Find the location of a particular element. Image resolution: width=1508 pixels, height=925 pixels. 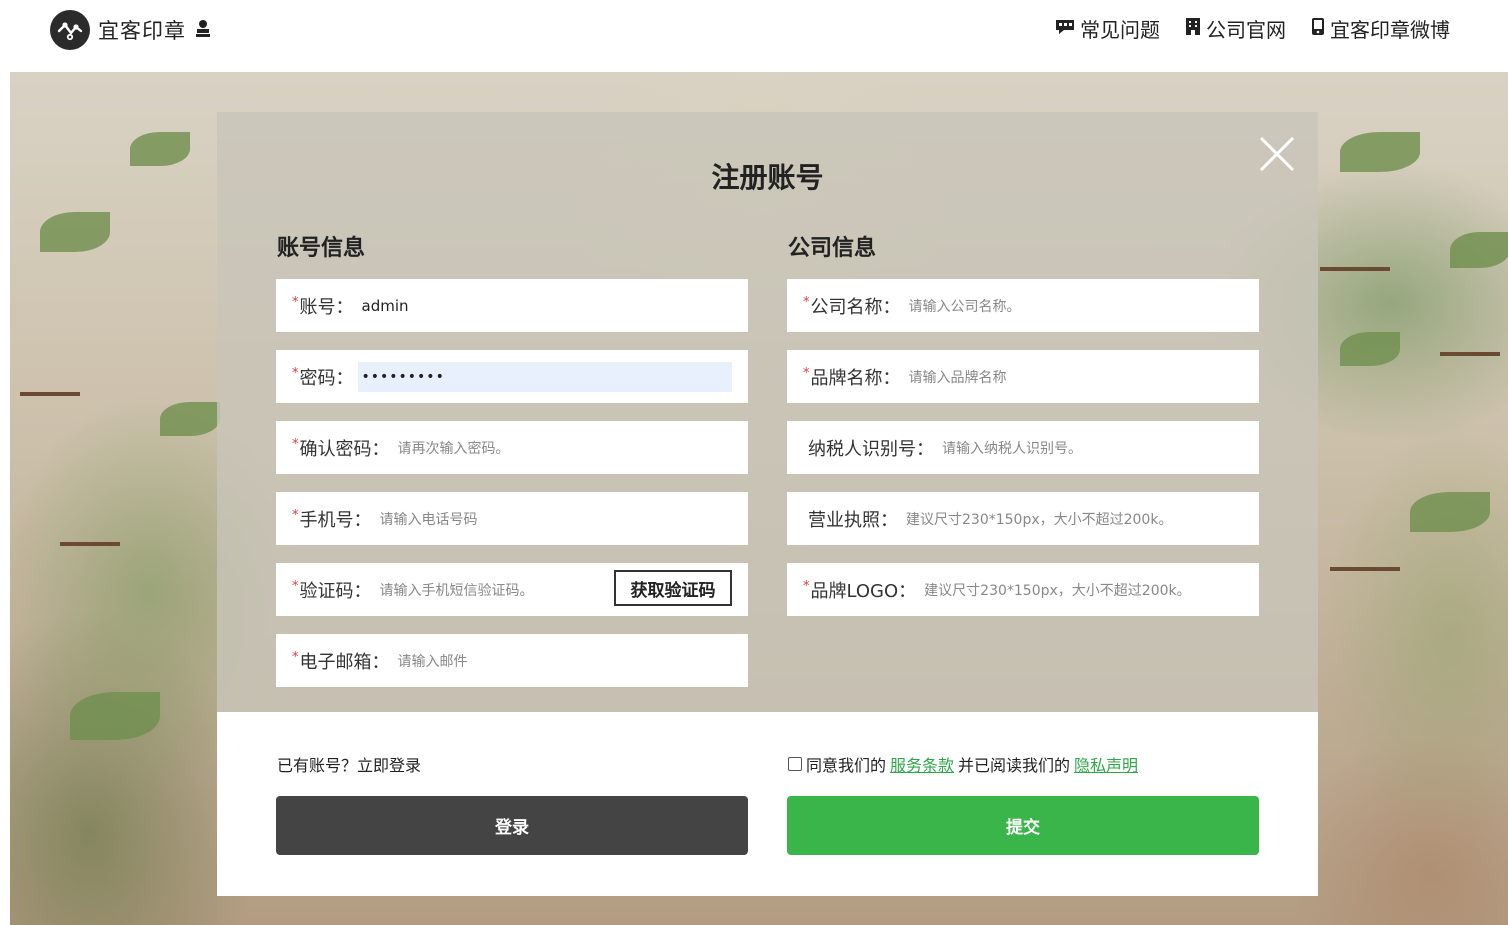

phone-field: * 手机号： is located at coordinates (512, 518).